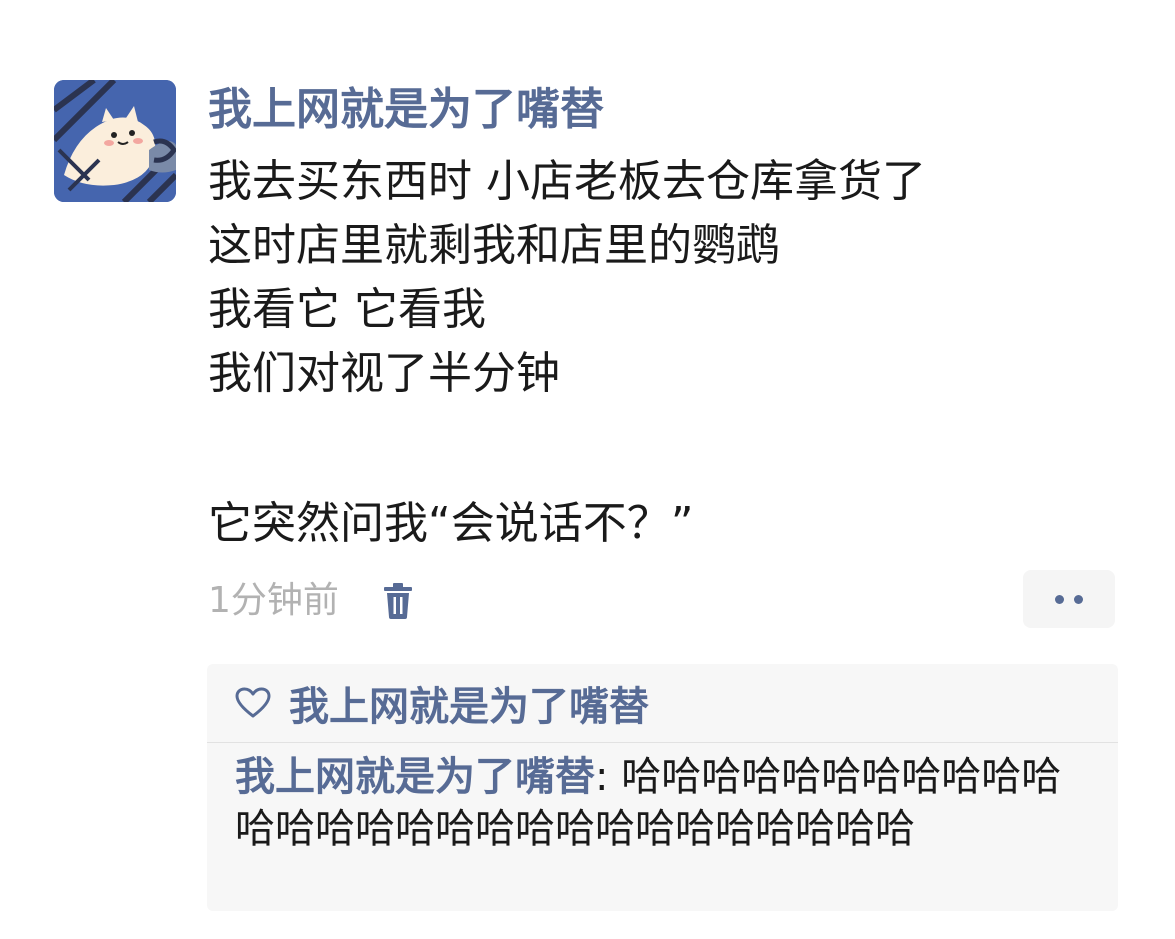 The height and width of the screenshot is (939, 1175). Describe the element at coordinates (662, 703) in the screenshot. I see `likes-row: 我上网就是为了嘴替` at that location.